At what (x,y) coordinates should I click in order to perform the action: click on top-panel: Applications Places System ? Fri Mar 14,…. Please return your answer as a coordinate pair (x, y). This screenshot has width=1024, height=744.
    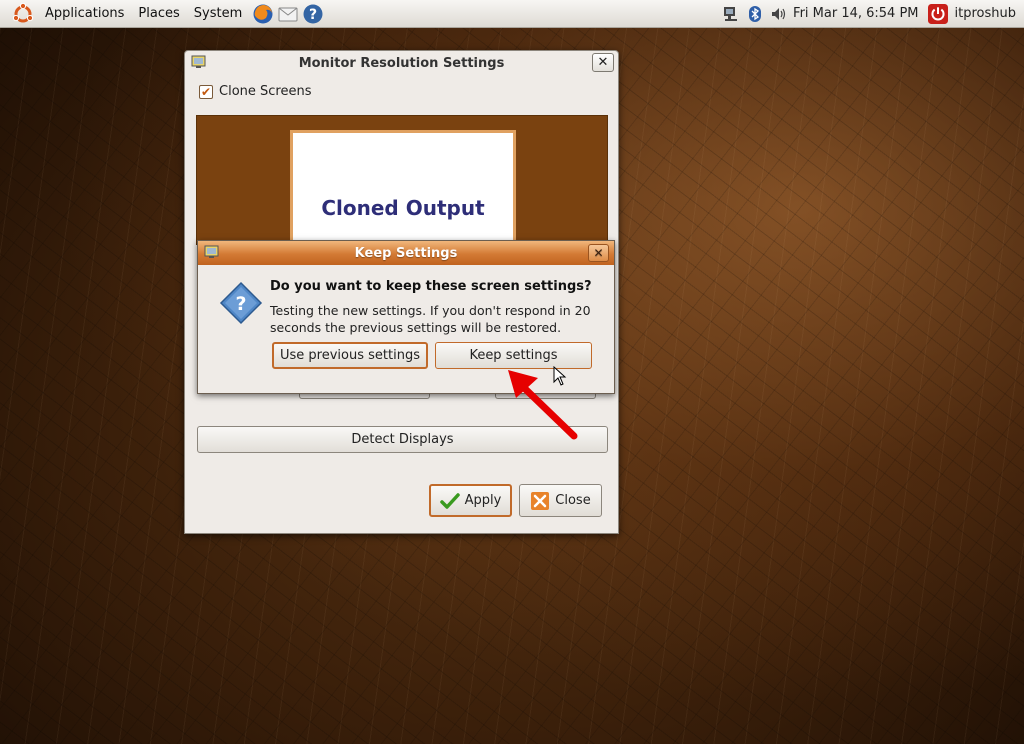
    Looking at the image, I should click on (512, 14).